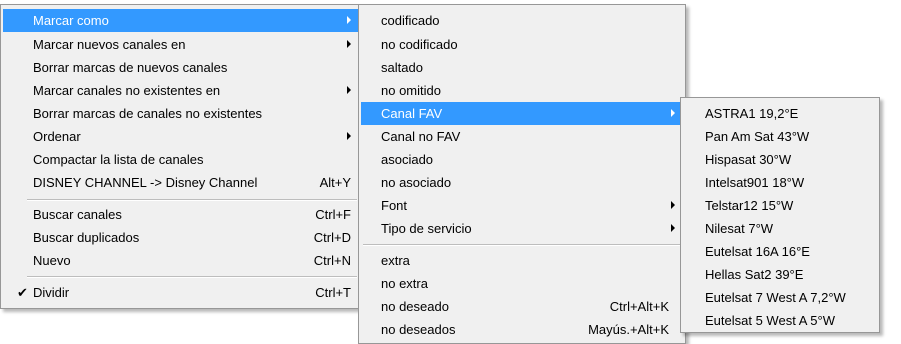  Describe the element at coordinates (86, 237) in the screenshot. I see `menu-item-label: Buscar duplicados` at that location.